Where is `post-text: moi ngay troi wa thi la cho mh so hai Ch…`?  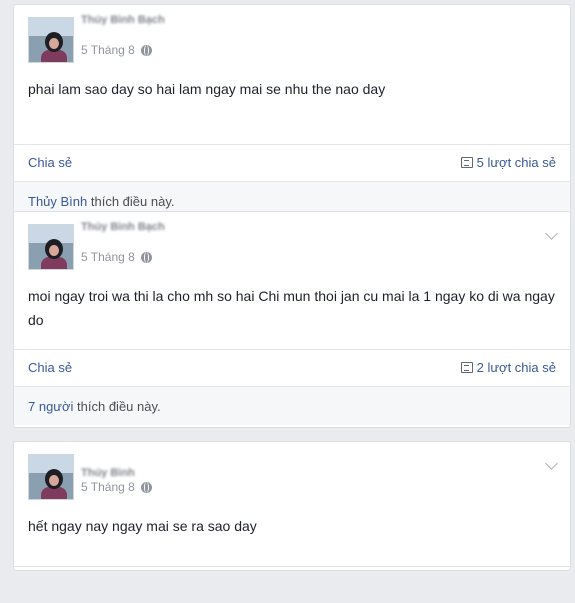 post-text: moi ngay troi wa thi la cho mh so hai Ch… is located at coordinates (291, 308).